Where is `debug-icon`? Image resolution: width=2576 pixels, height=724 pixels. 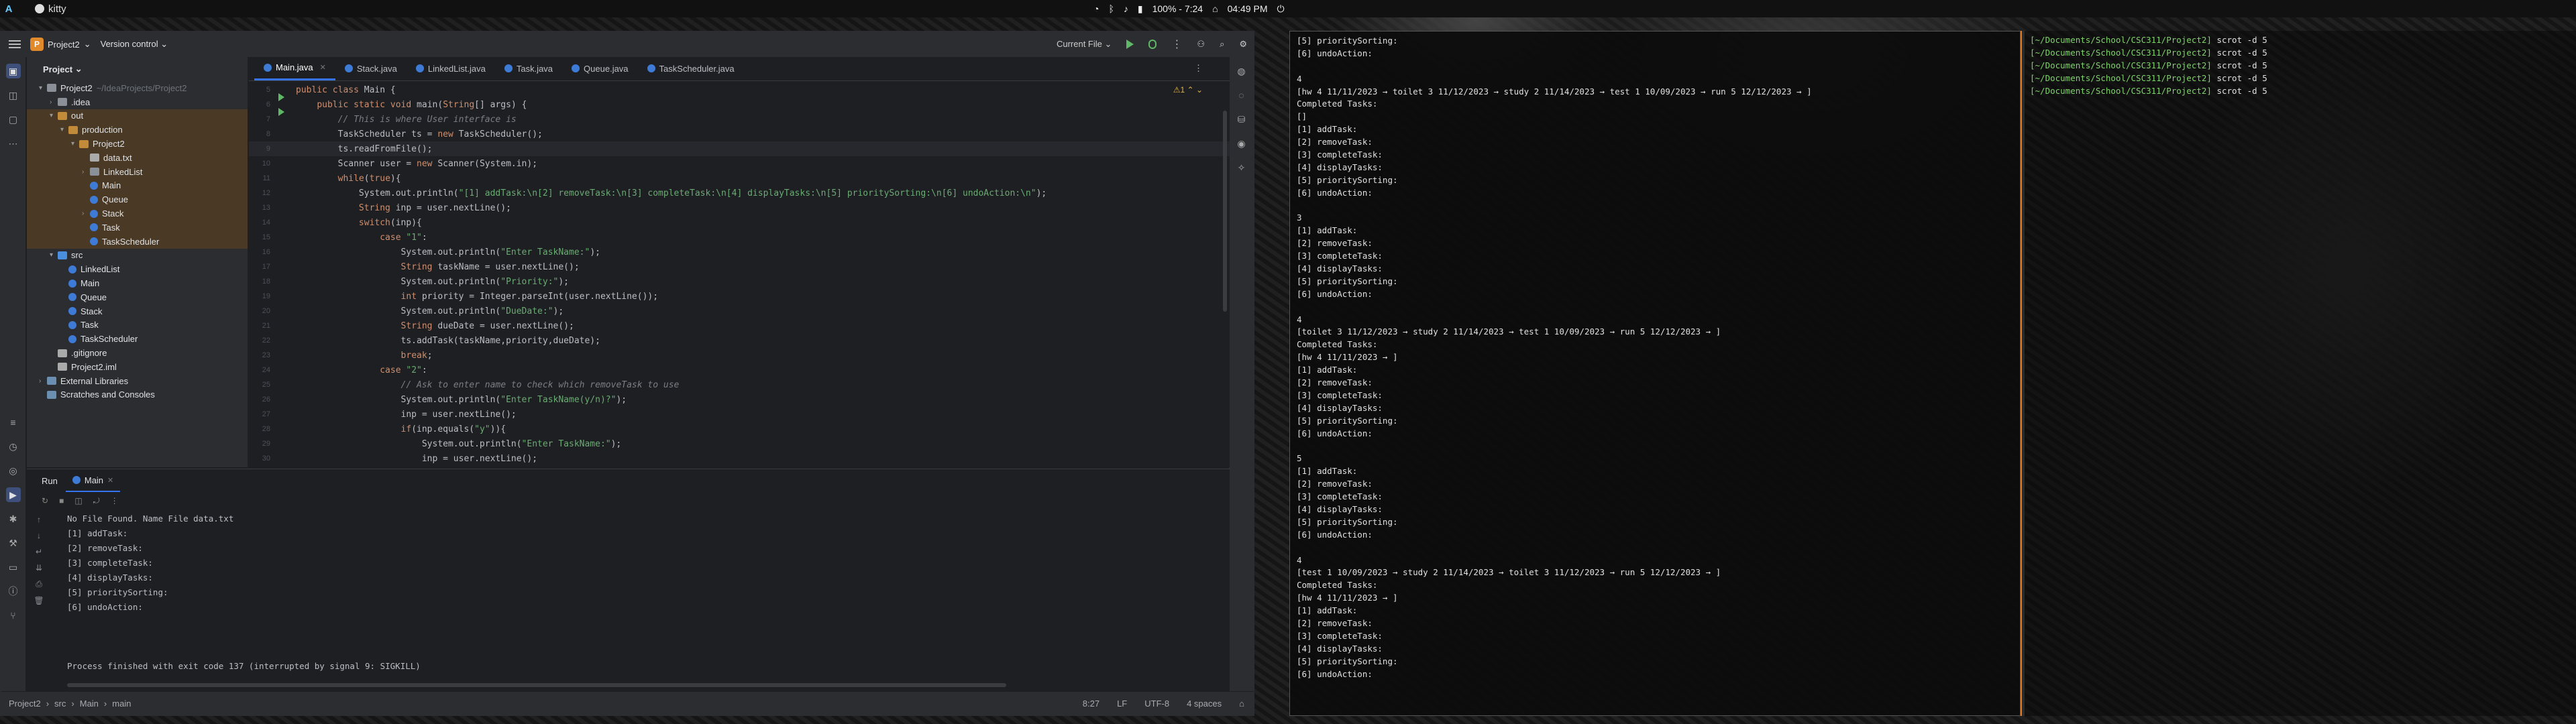
debug-icon is located at coordinates (1152, 44).